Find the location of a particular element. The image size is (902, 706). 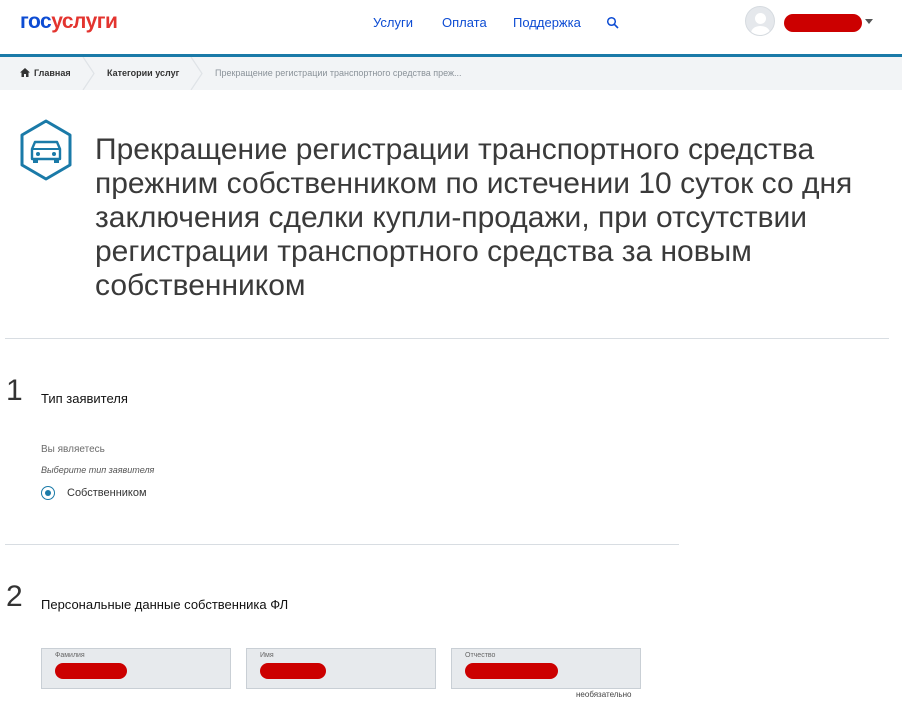

user-avatar is located at coordinates (760, 21).